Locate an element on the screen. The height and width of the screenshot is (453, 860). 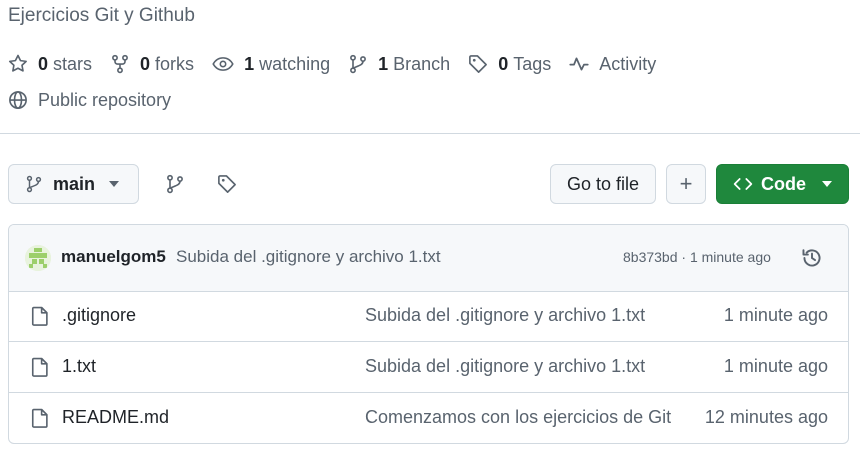
history-icon is located at coordinates (812, 258).